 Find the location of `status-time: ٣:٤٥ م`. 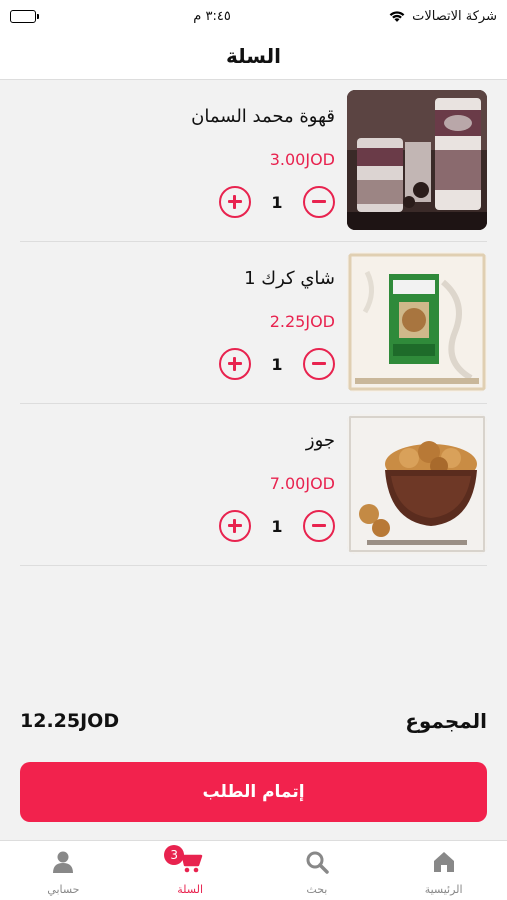

status-time: ٣:٤٥ م is located at coordinates (212, 16).